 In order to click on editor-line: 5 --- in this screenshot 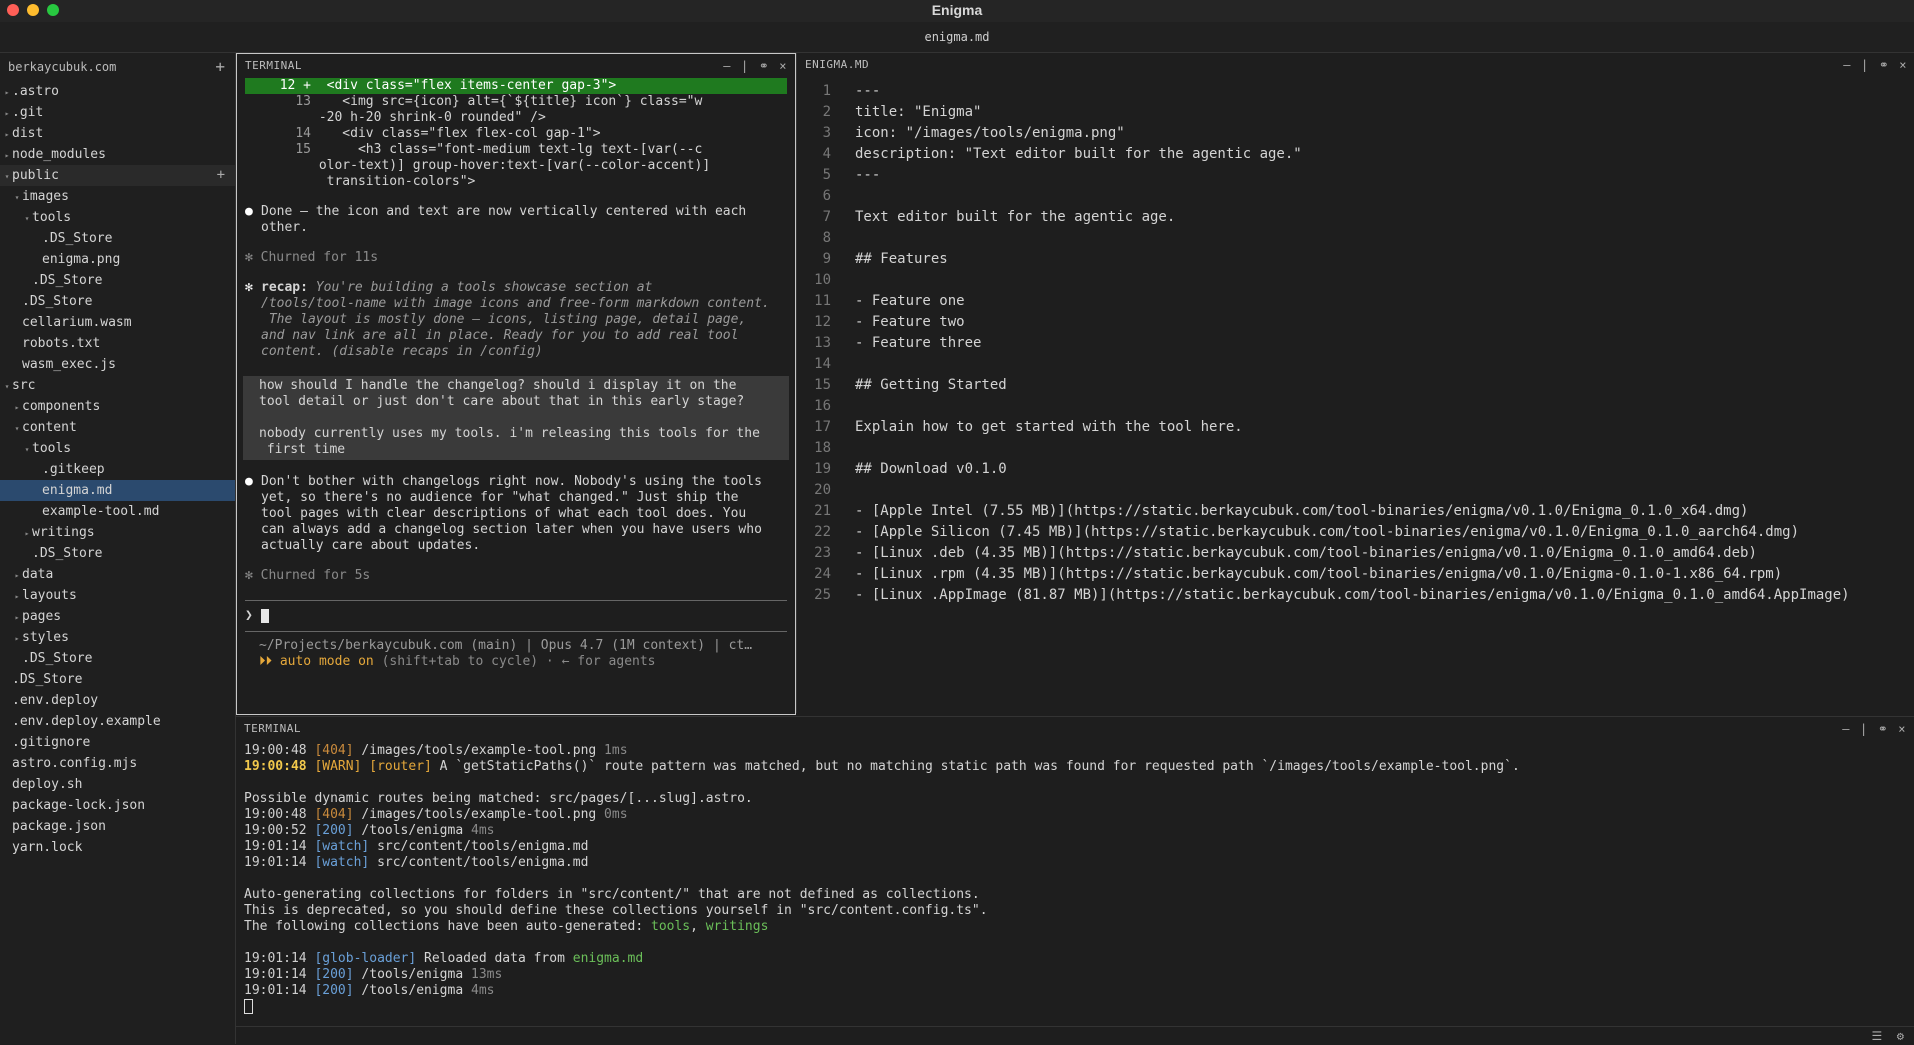, I will do `click(1355, 175)`.